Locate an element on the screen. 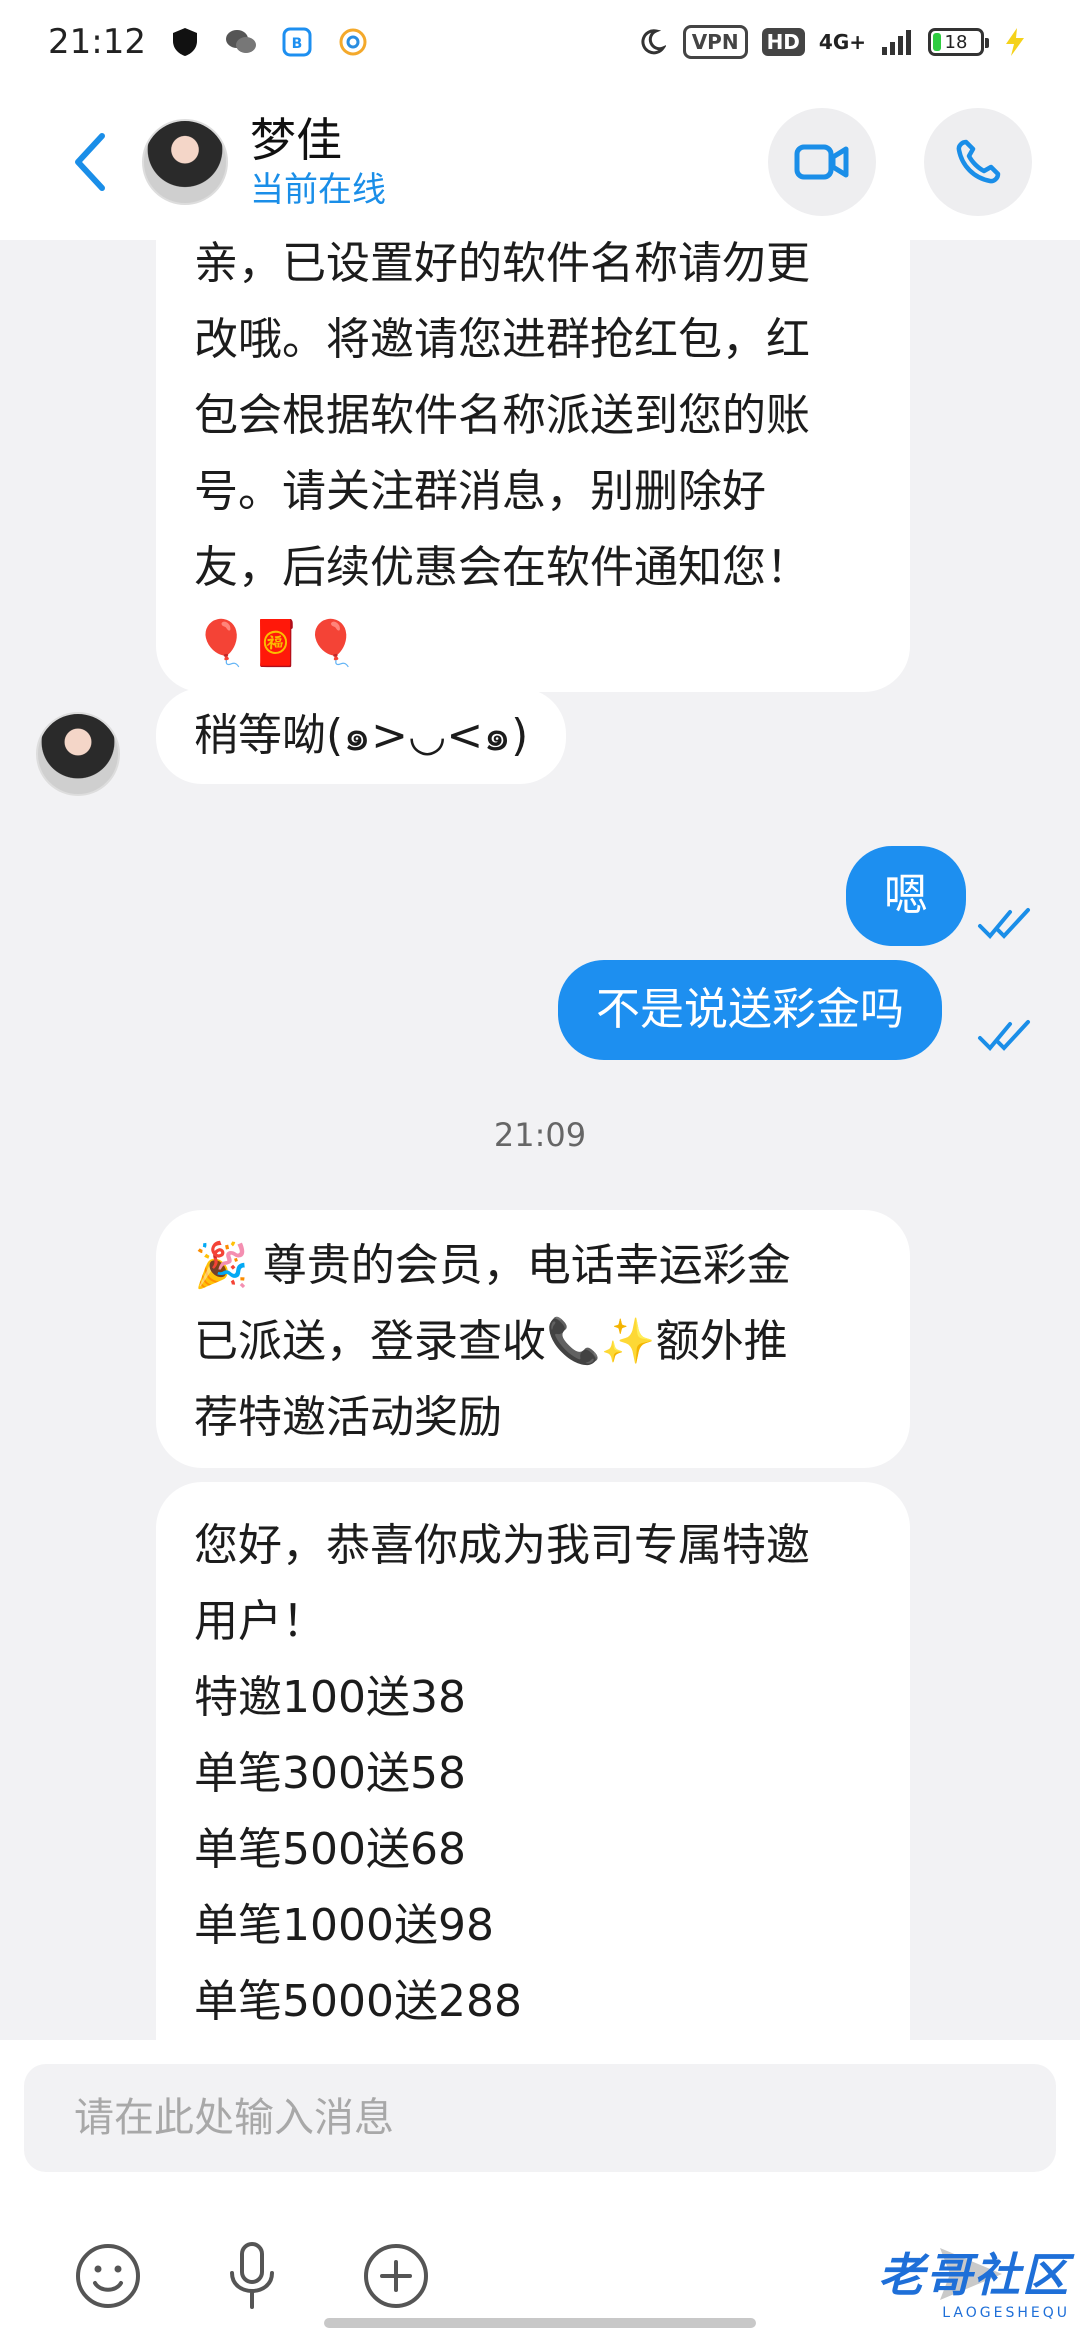 Image resolution: width=1080 pixels, height=2340 pixels. back-button is located at coordinates (90, 162).